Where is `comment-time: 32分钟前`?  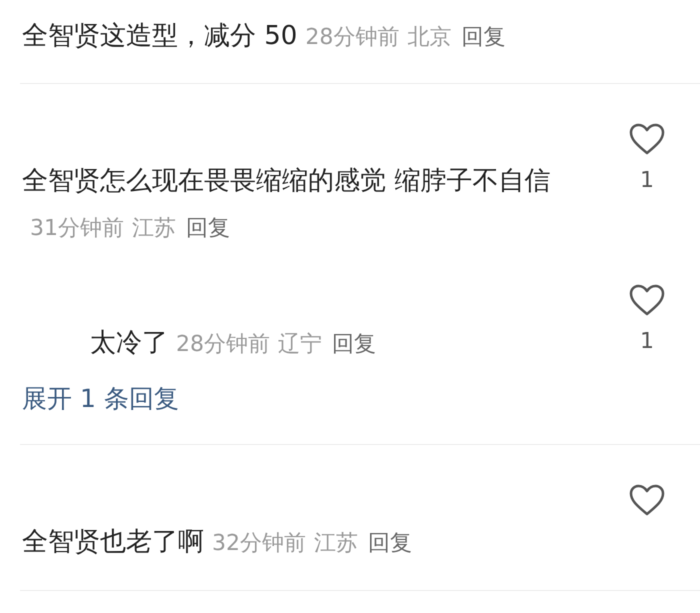 comment-time: 32分钟前 is located at coordinates (259, 543).